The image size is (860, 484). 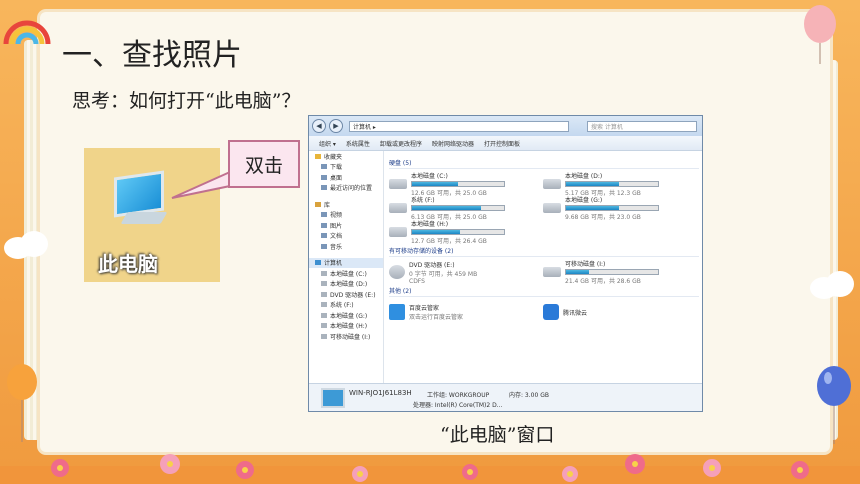 I want to click on other-name: 百度云管家, so click(x=424, y=308).